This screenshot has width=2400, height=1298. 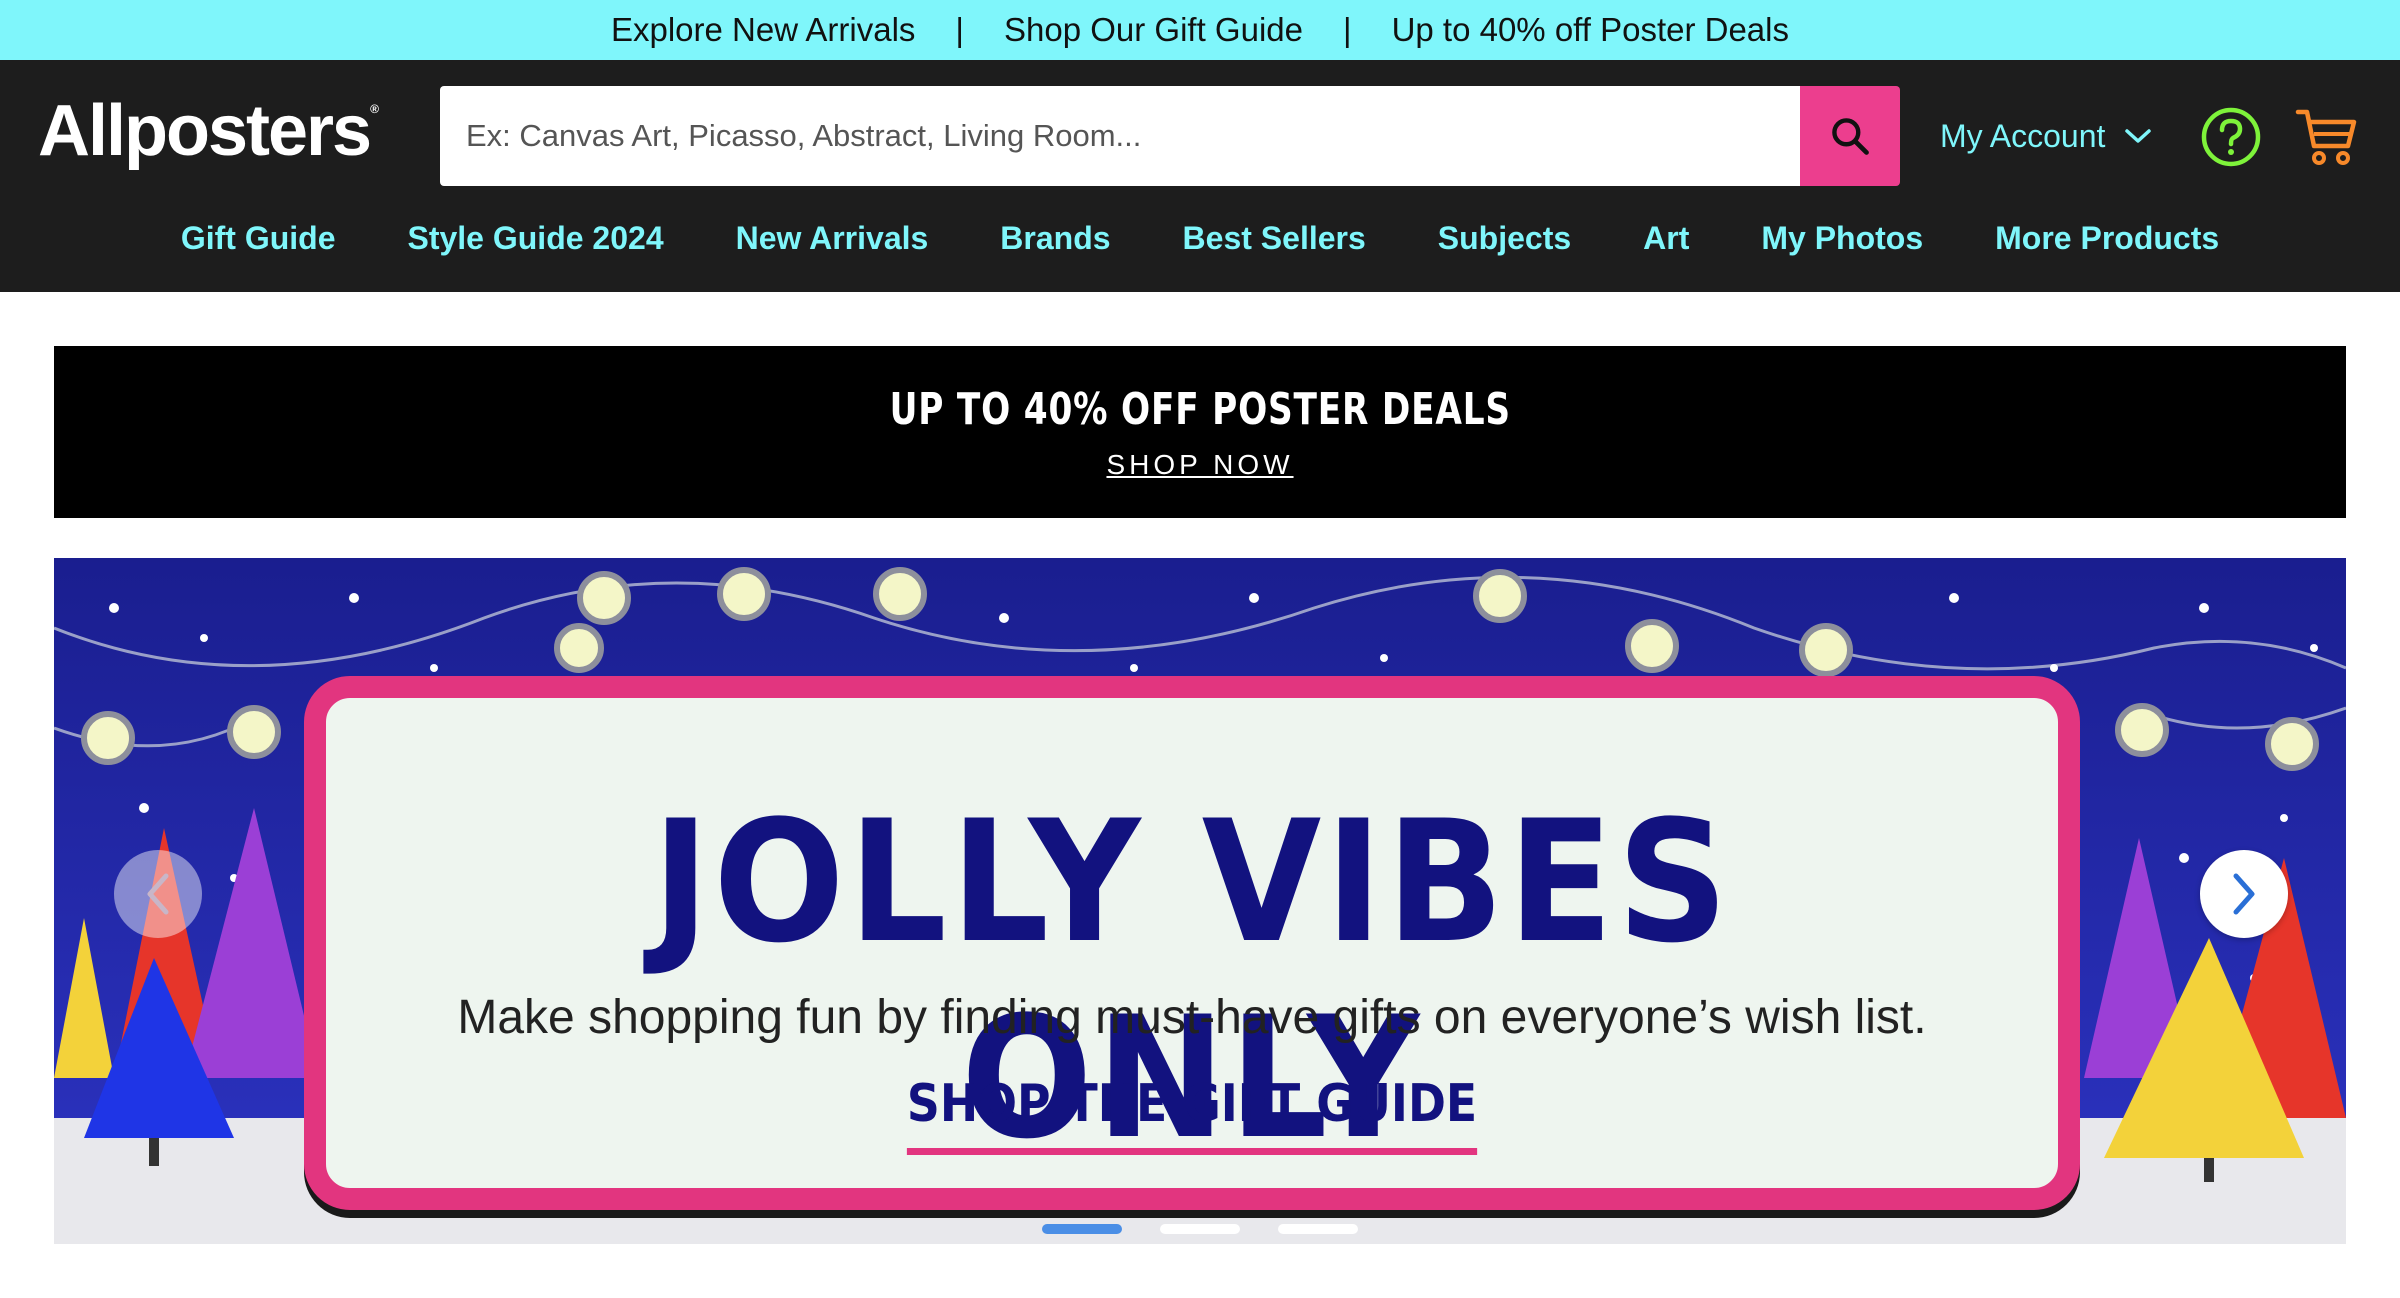 I want to click on cart-button, so click(x=2326, y=138).